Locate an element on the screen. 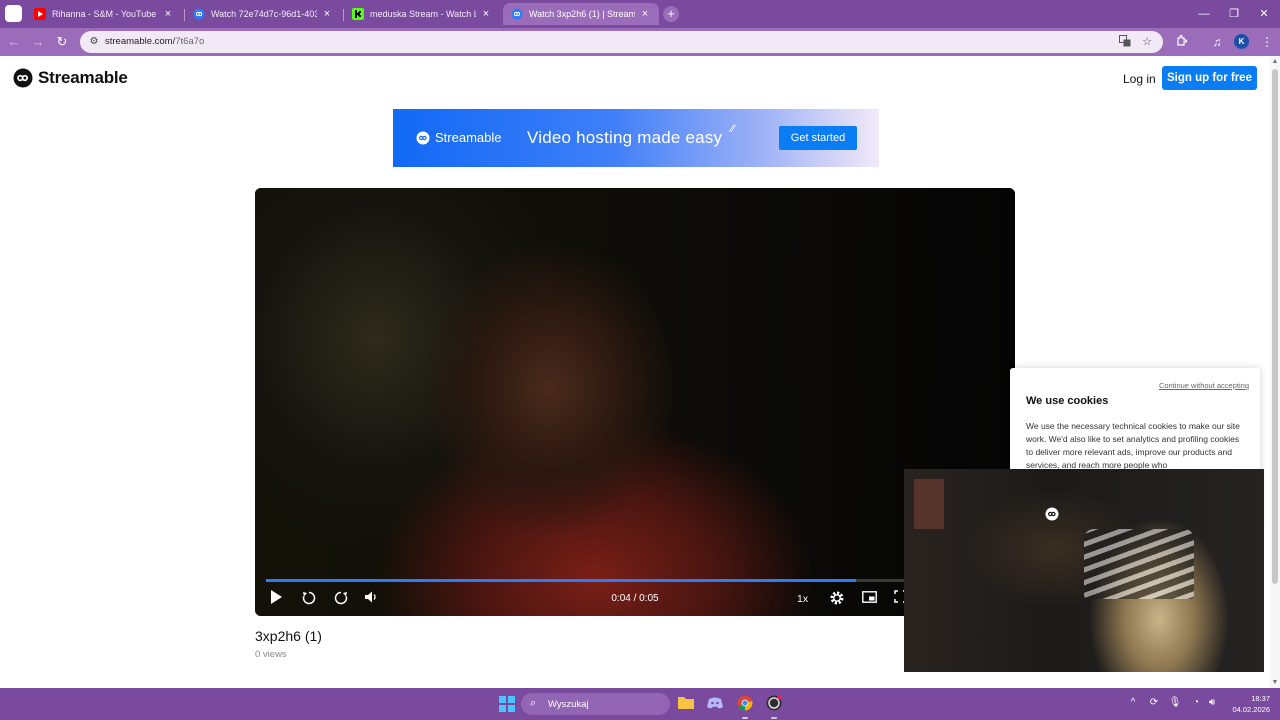 The width and height of the screenshot is (1280, 720). taskbar-search: ⌕ Wyszukaj is located at coordinates (595, 704).